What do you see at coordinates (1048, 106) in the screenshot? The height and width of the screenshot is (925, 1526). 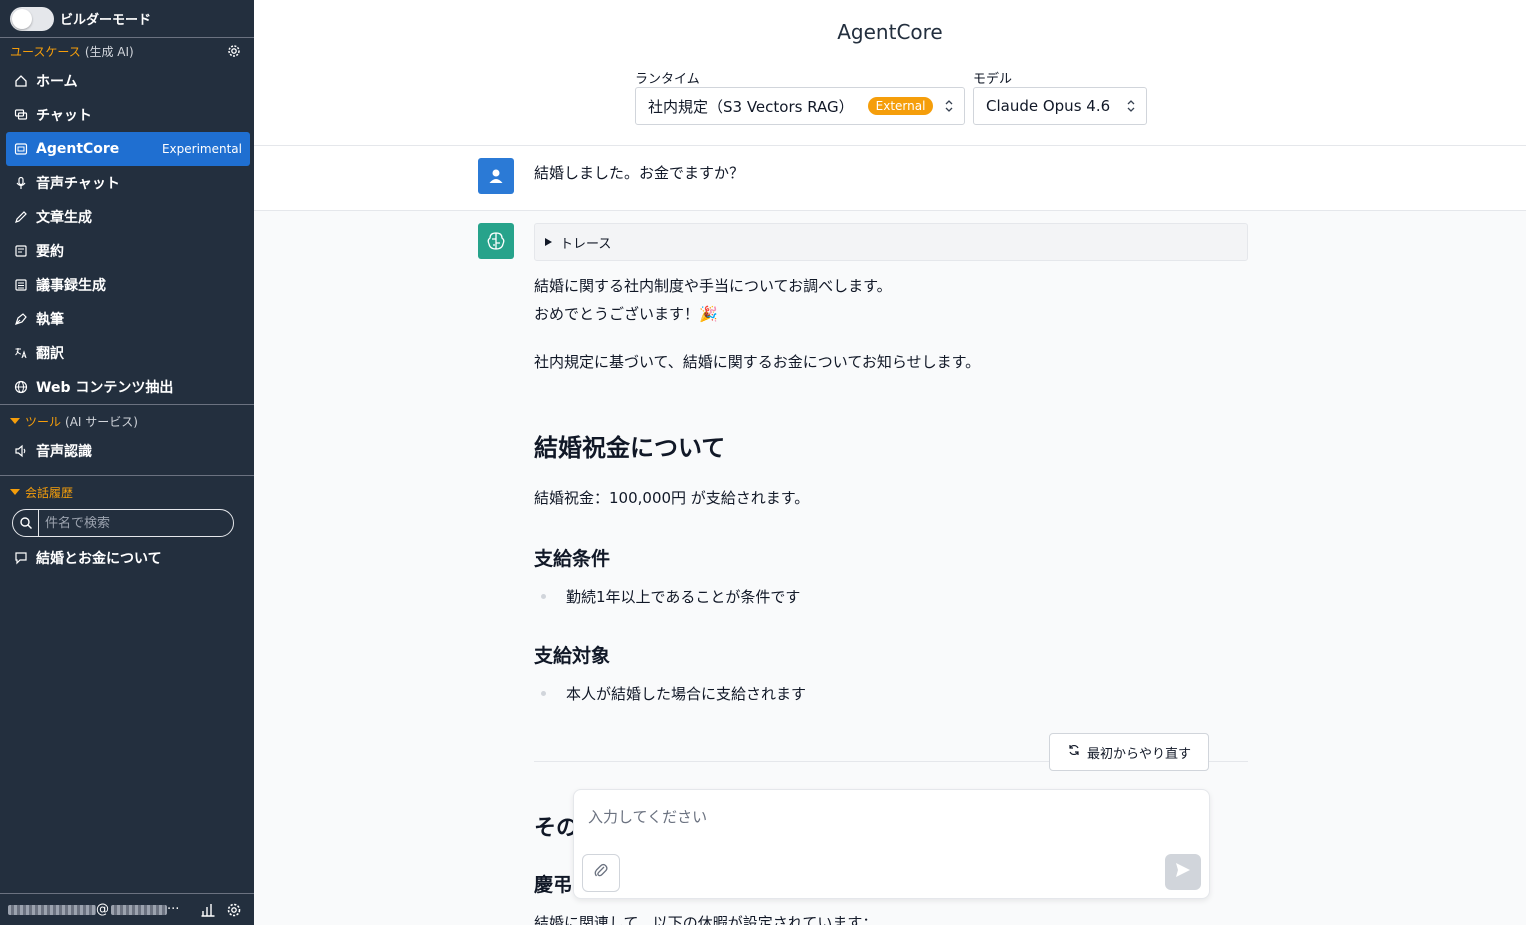 I see `model-select-value: Claude Opus 4.6` at bounding box center [1048, 106].